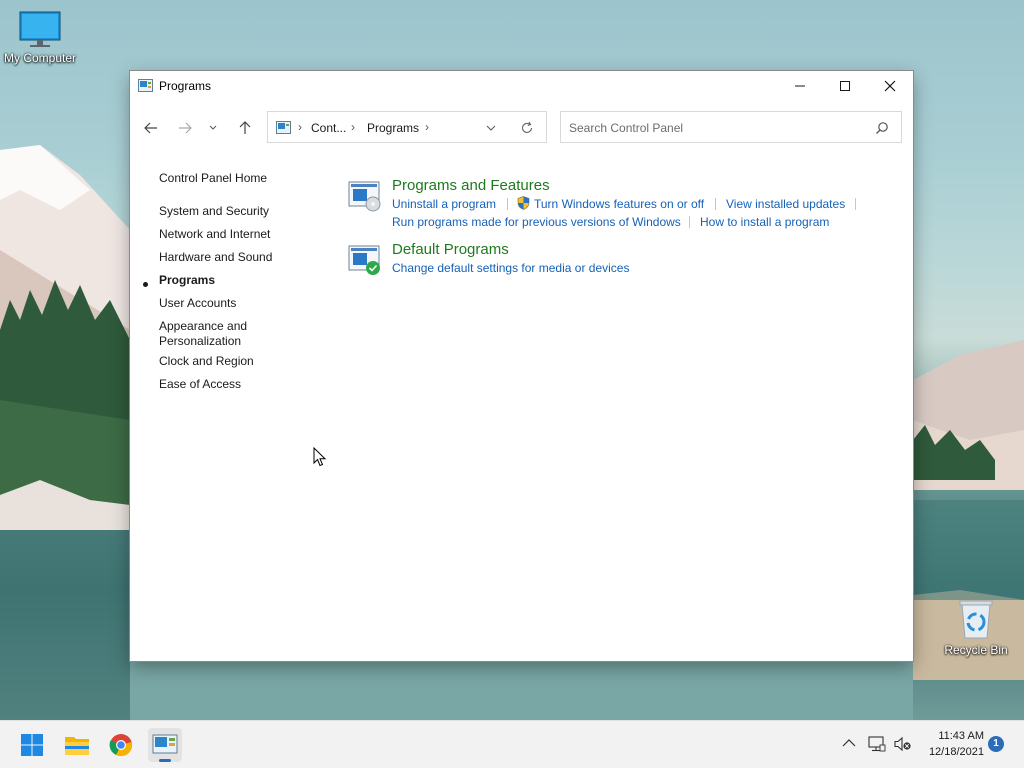 The image size is (1024, 768). I want to click on file-explorer-button, so click(77, 745).